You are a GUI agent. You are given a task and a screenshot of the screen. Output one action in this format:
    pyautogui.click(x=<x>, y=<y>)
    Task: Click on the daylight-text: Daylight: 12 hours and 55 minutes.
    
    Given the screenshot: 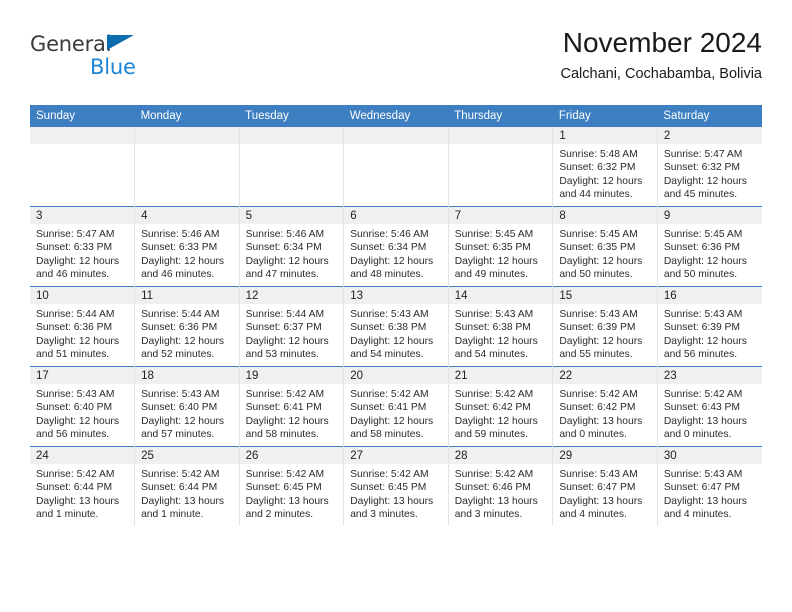 What is the action you would take?
    pyautogui.click(x=601, y=348)
    